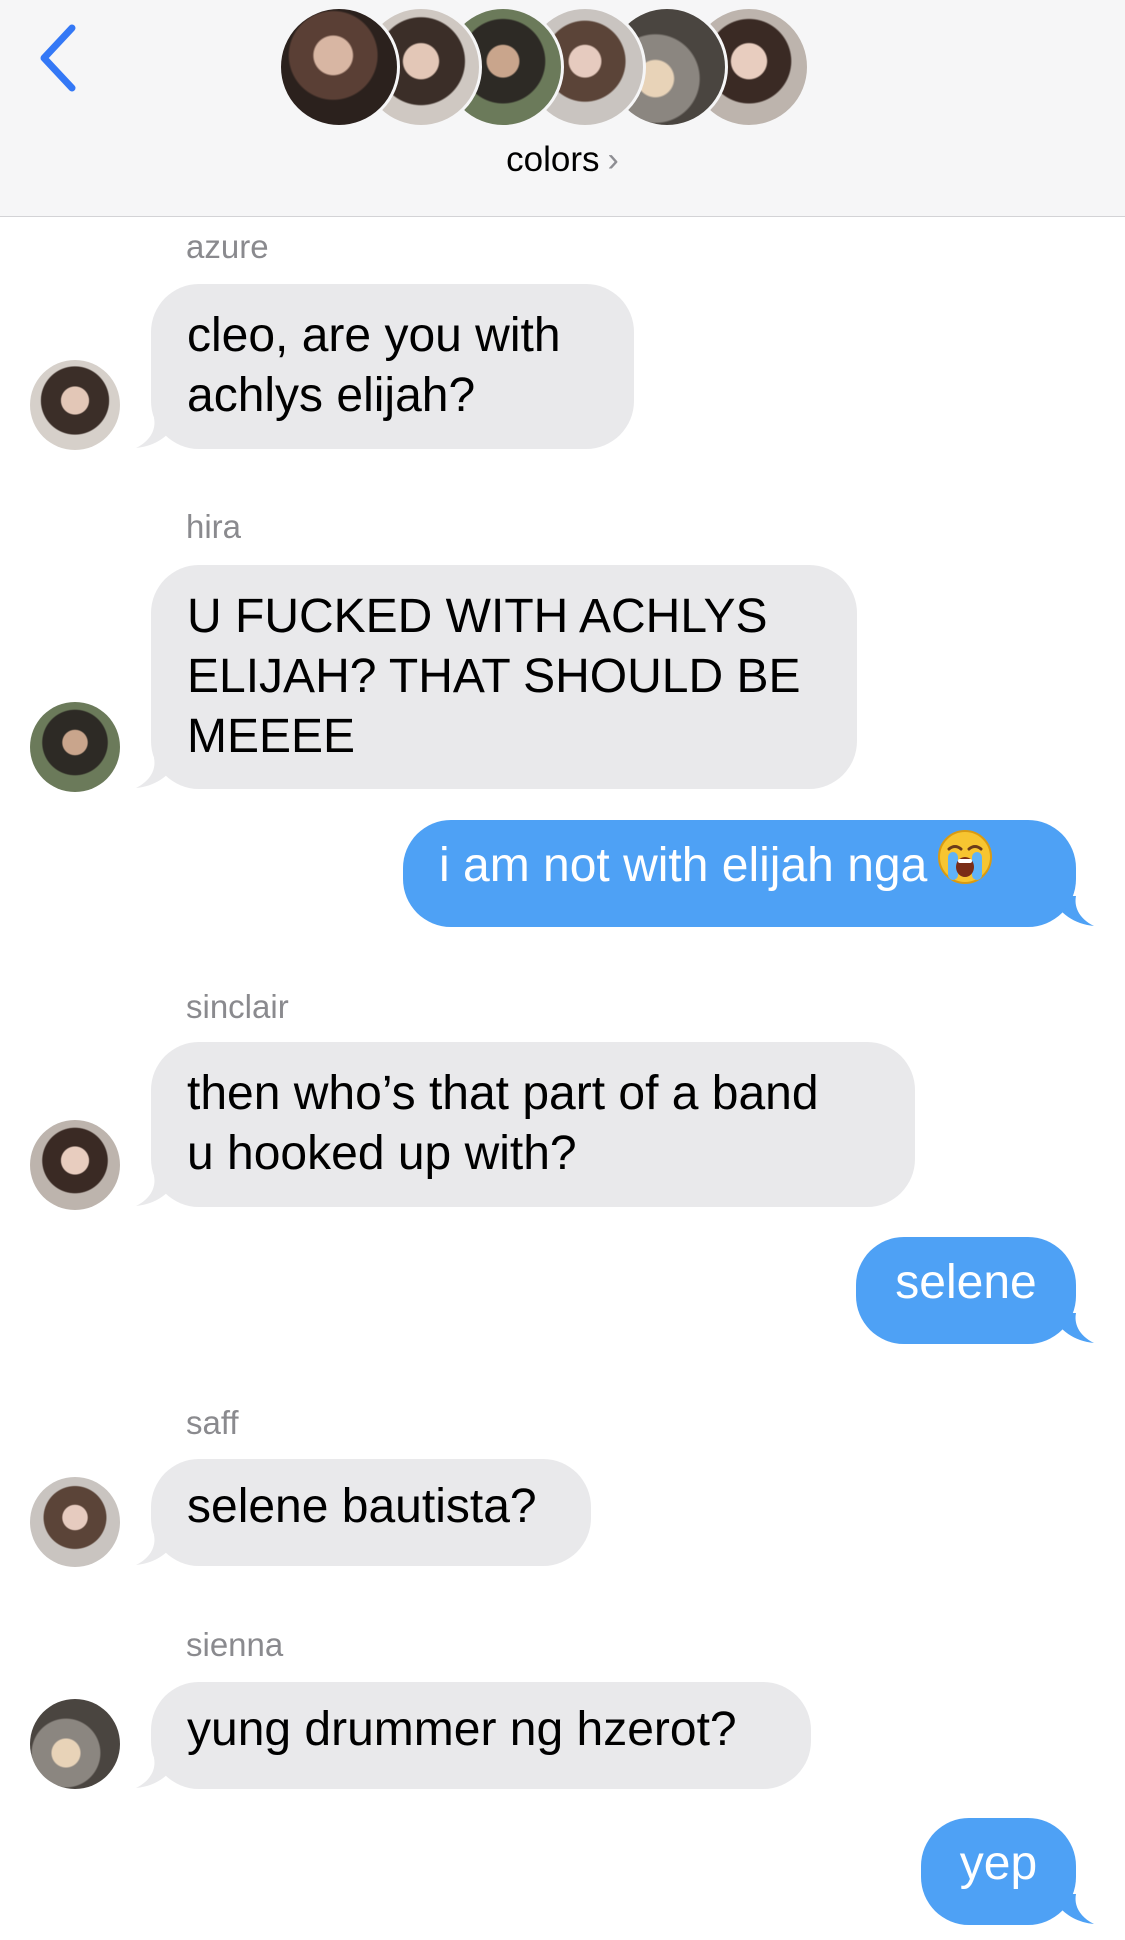 The width and height of the screenshot is (1125, 1940). What do you see at coordinates (494, 676) in the screenshot?
I see `message-line: ELIJAH? THAT SHOULD BE` at bounding box center [494, 676].